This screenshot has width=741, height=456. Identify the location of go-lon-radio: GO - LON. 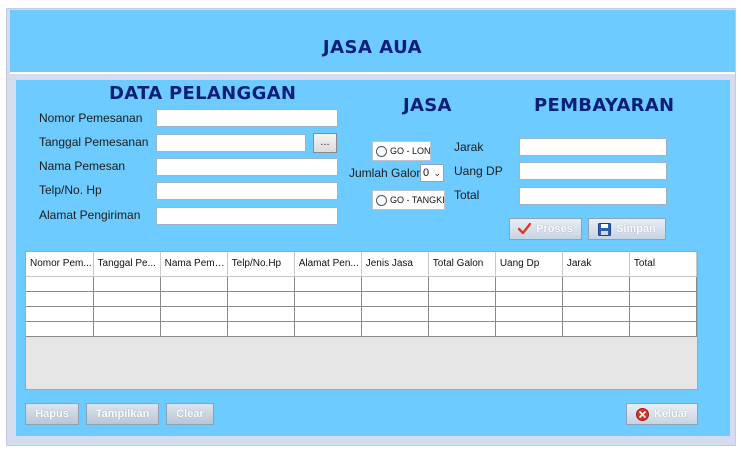
(401, 151).